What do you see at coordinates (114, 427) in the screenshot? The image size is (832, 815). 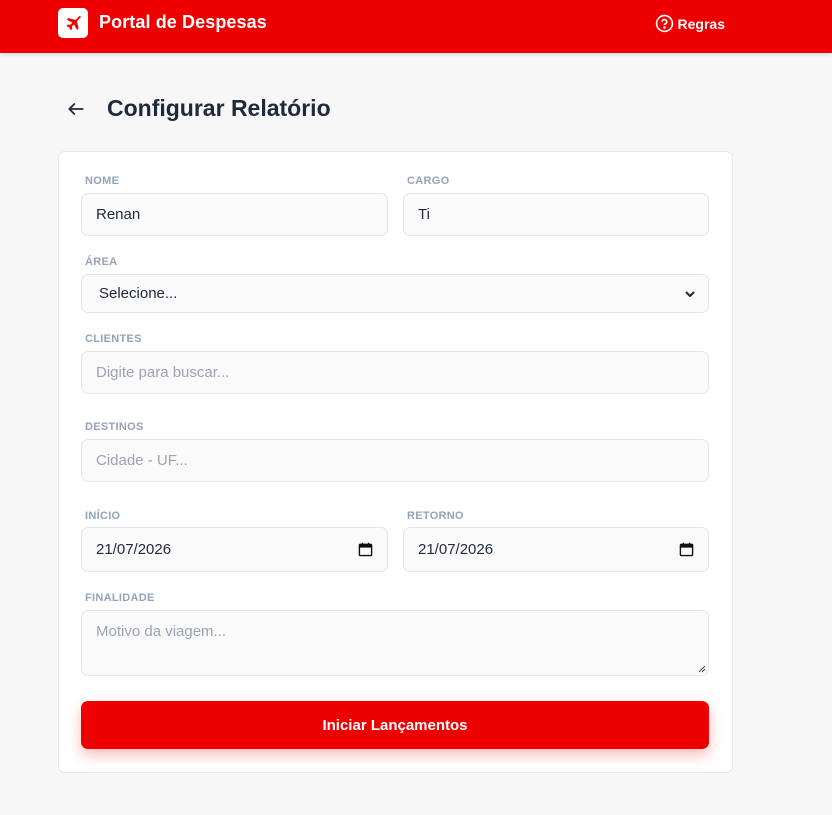 I see `destinos-label: DESTINOS` at bounding box center [114, 427].